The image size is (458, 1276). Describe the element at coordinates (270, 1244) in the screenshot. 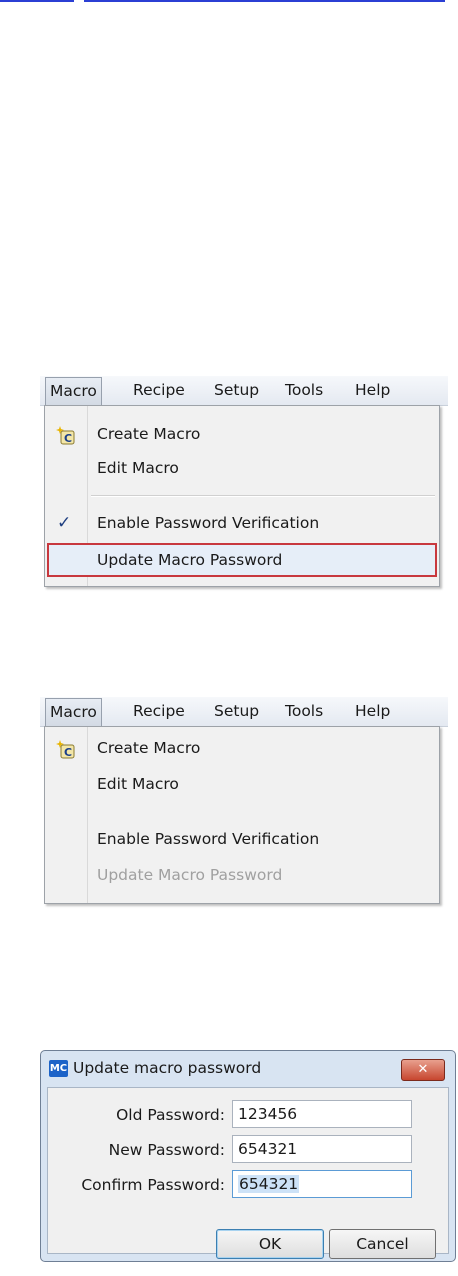

I see `ok-button: OK` at that location.